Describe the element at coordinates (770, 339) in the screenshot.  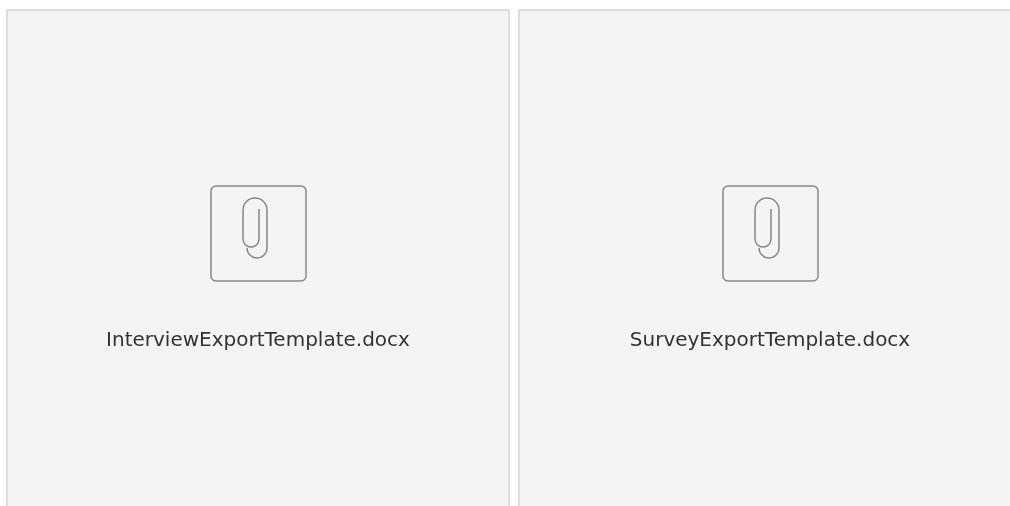
I see `file-name: SurveyExportTemplate.docx` at that location.